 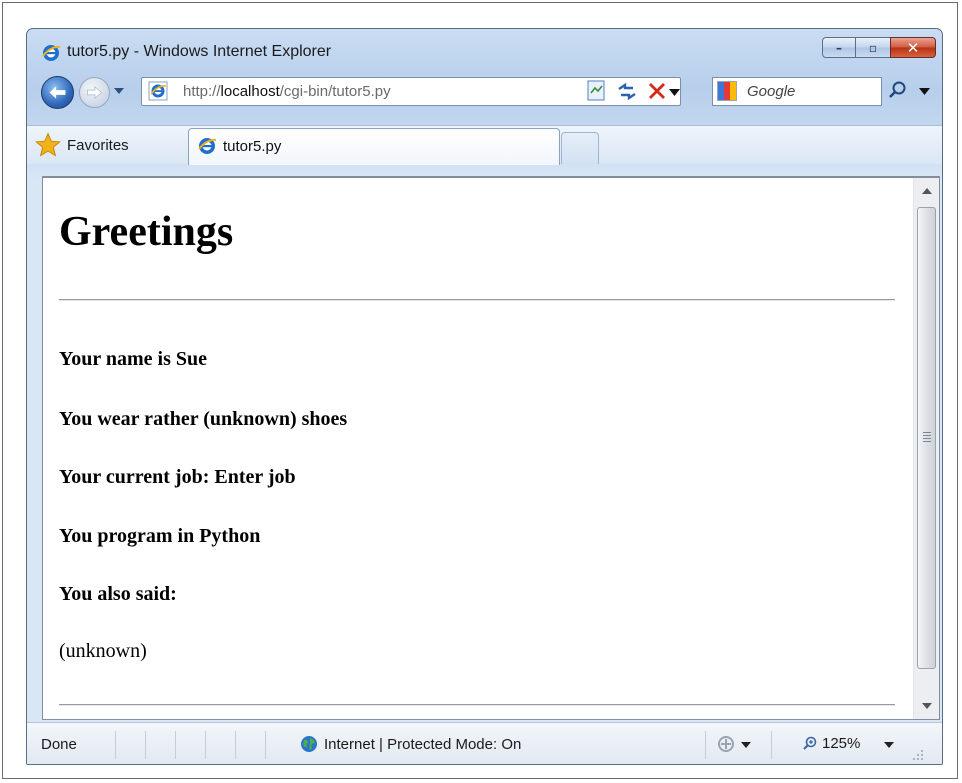 I want to click on compatibility-view-icon, so click(x=597, y=91).